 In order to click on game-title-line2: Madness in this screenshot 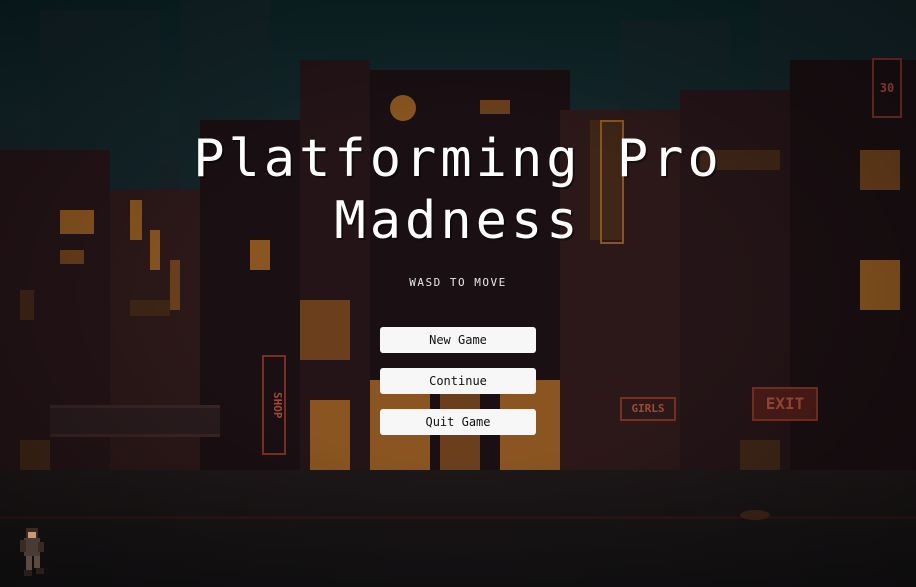, I will do `click(458, 221)`.